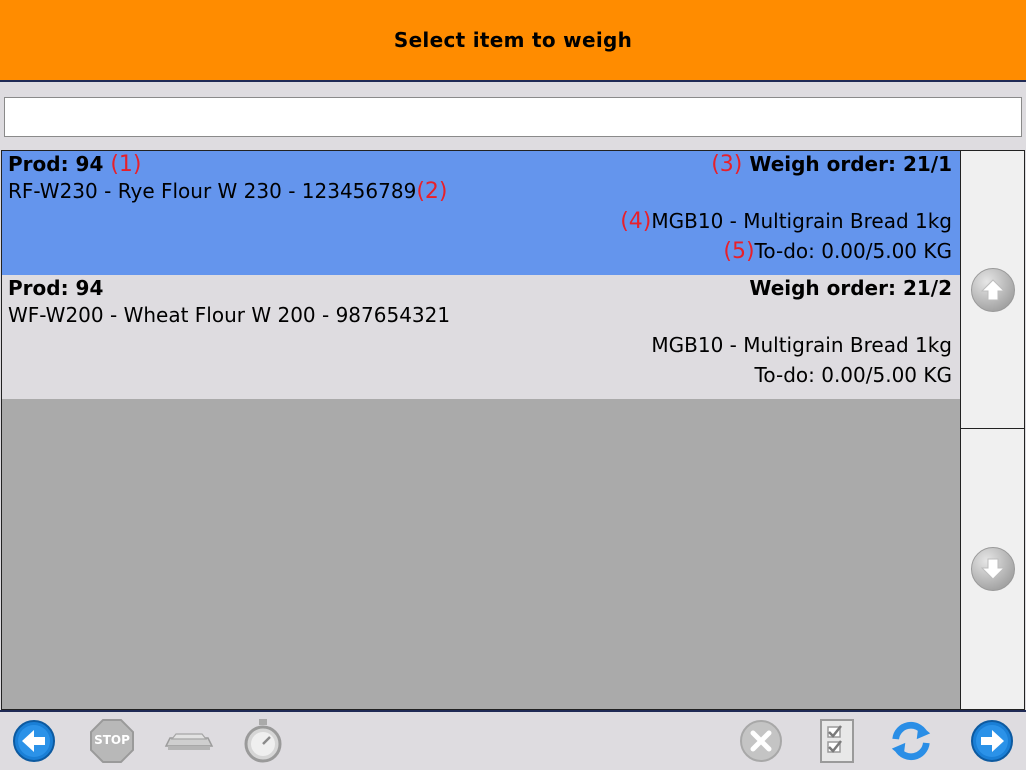  I want to click on scroll-panel, so click(992, 430).